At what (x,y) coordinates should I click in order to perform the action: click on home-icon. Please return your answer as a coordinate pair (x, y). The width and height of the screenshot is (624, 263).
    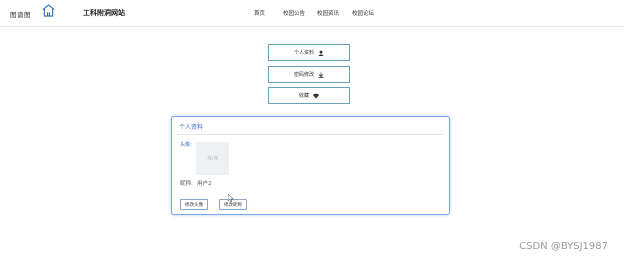
    Looking at the image, I should click on (48, 10).